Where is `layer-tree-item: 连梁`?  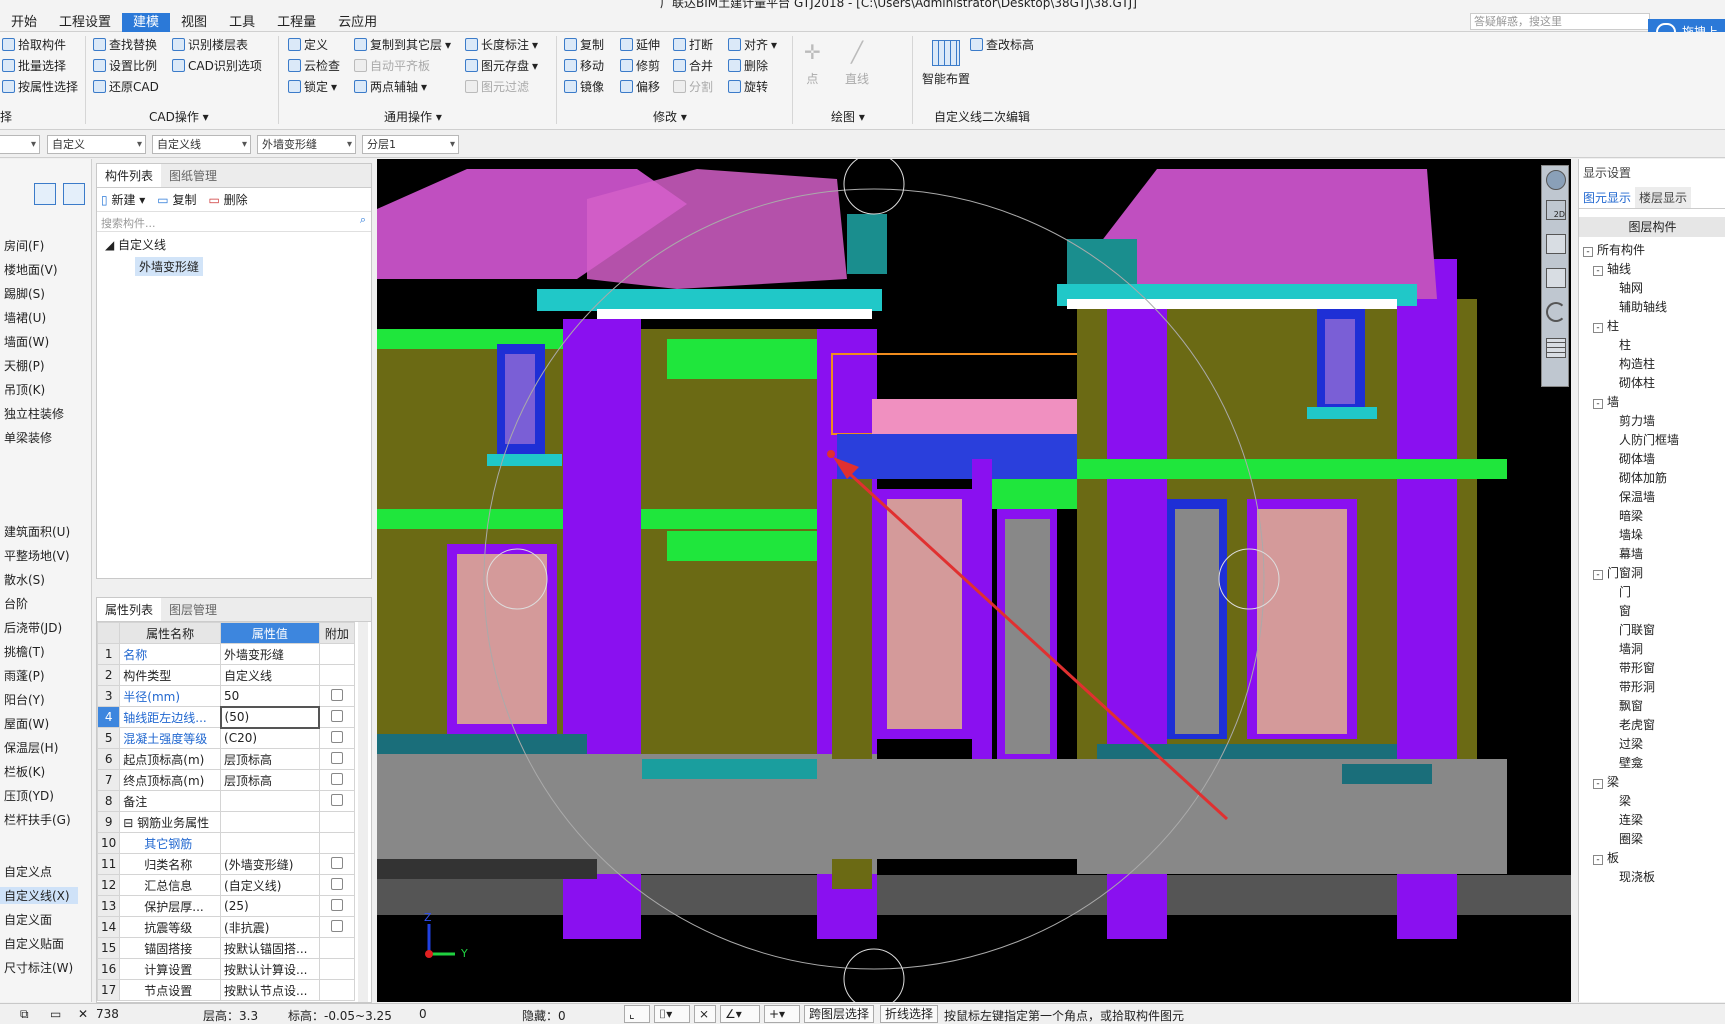 layer-tree-item: 连梁 is located at coordinates (1631, 819).